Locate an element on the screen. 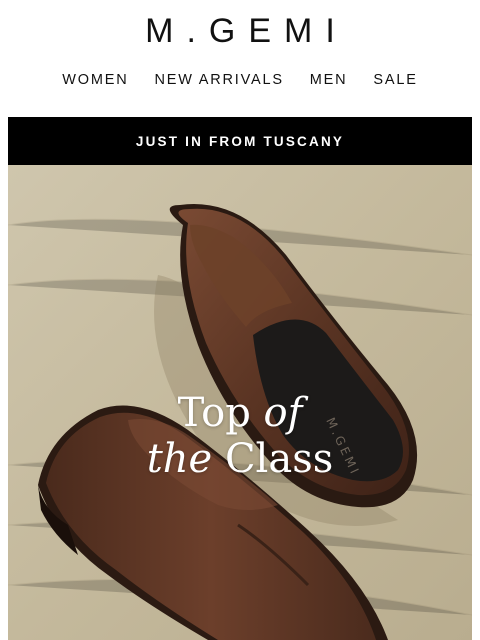  hero-title: Top of the Class is located at coordinates (240, 436).